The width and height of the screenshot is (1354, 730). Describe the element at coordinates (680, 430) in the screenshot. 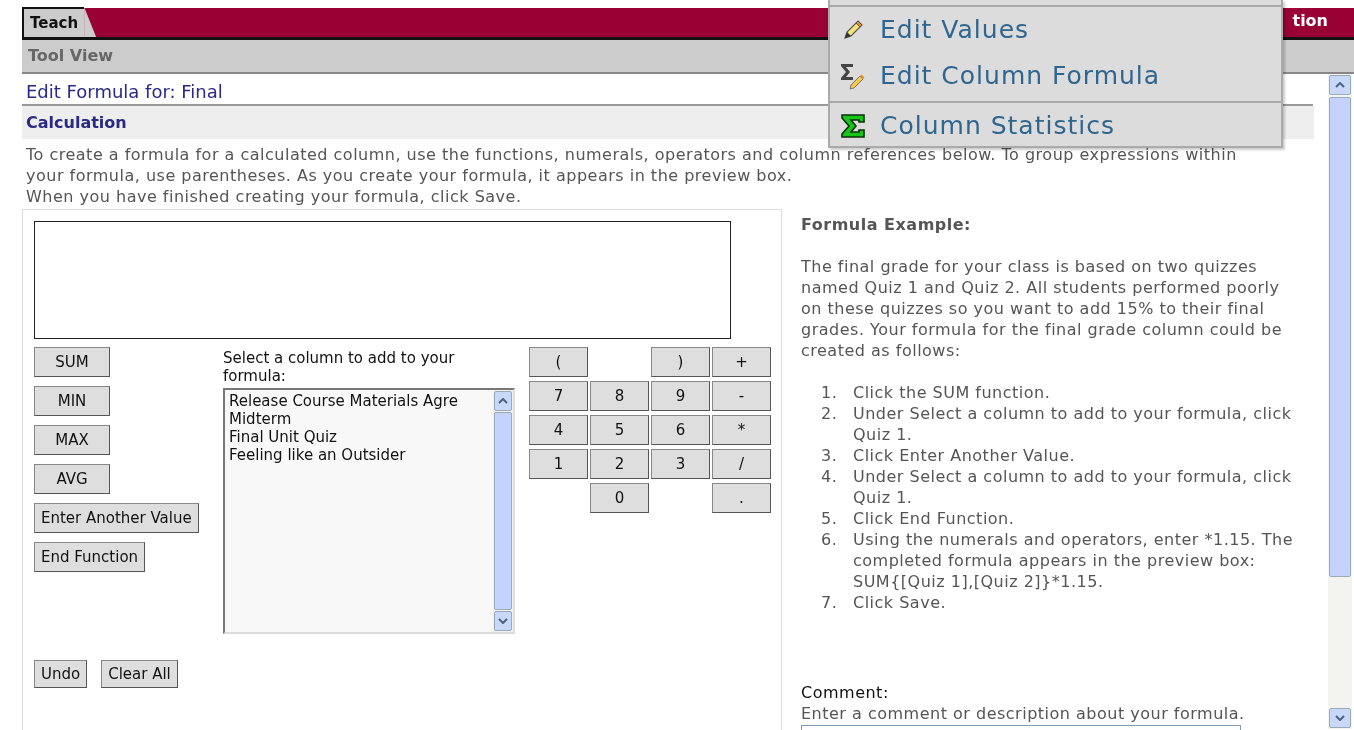

I see `keypad-button: 6` at that location.